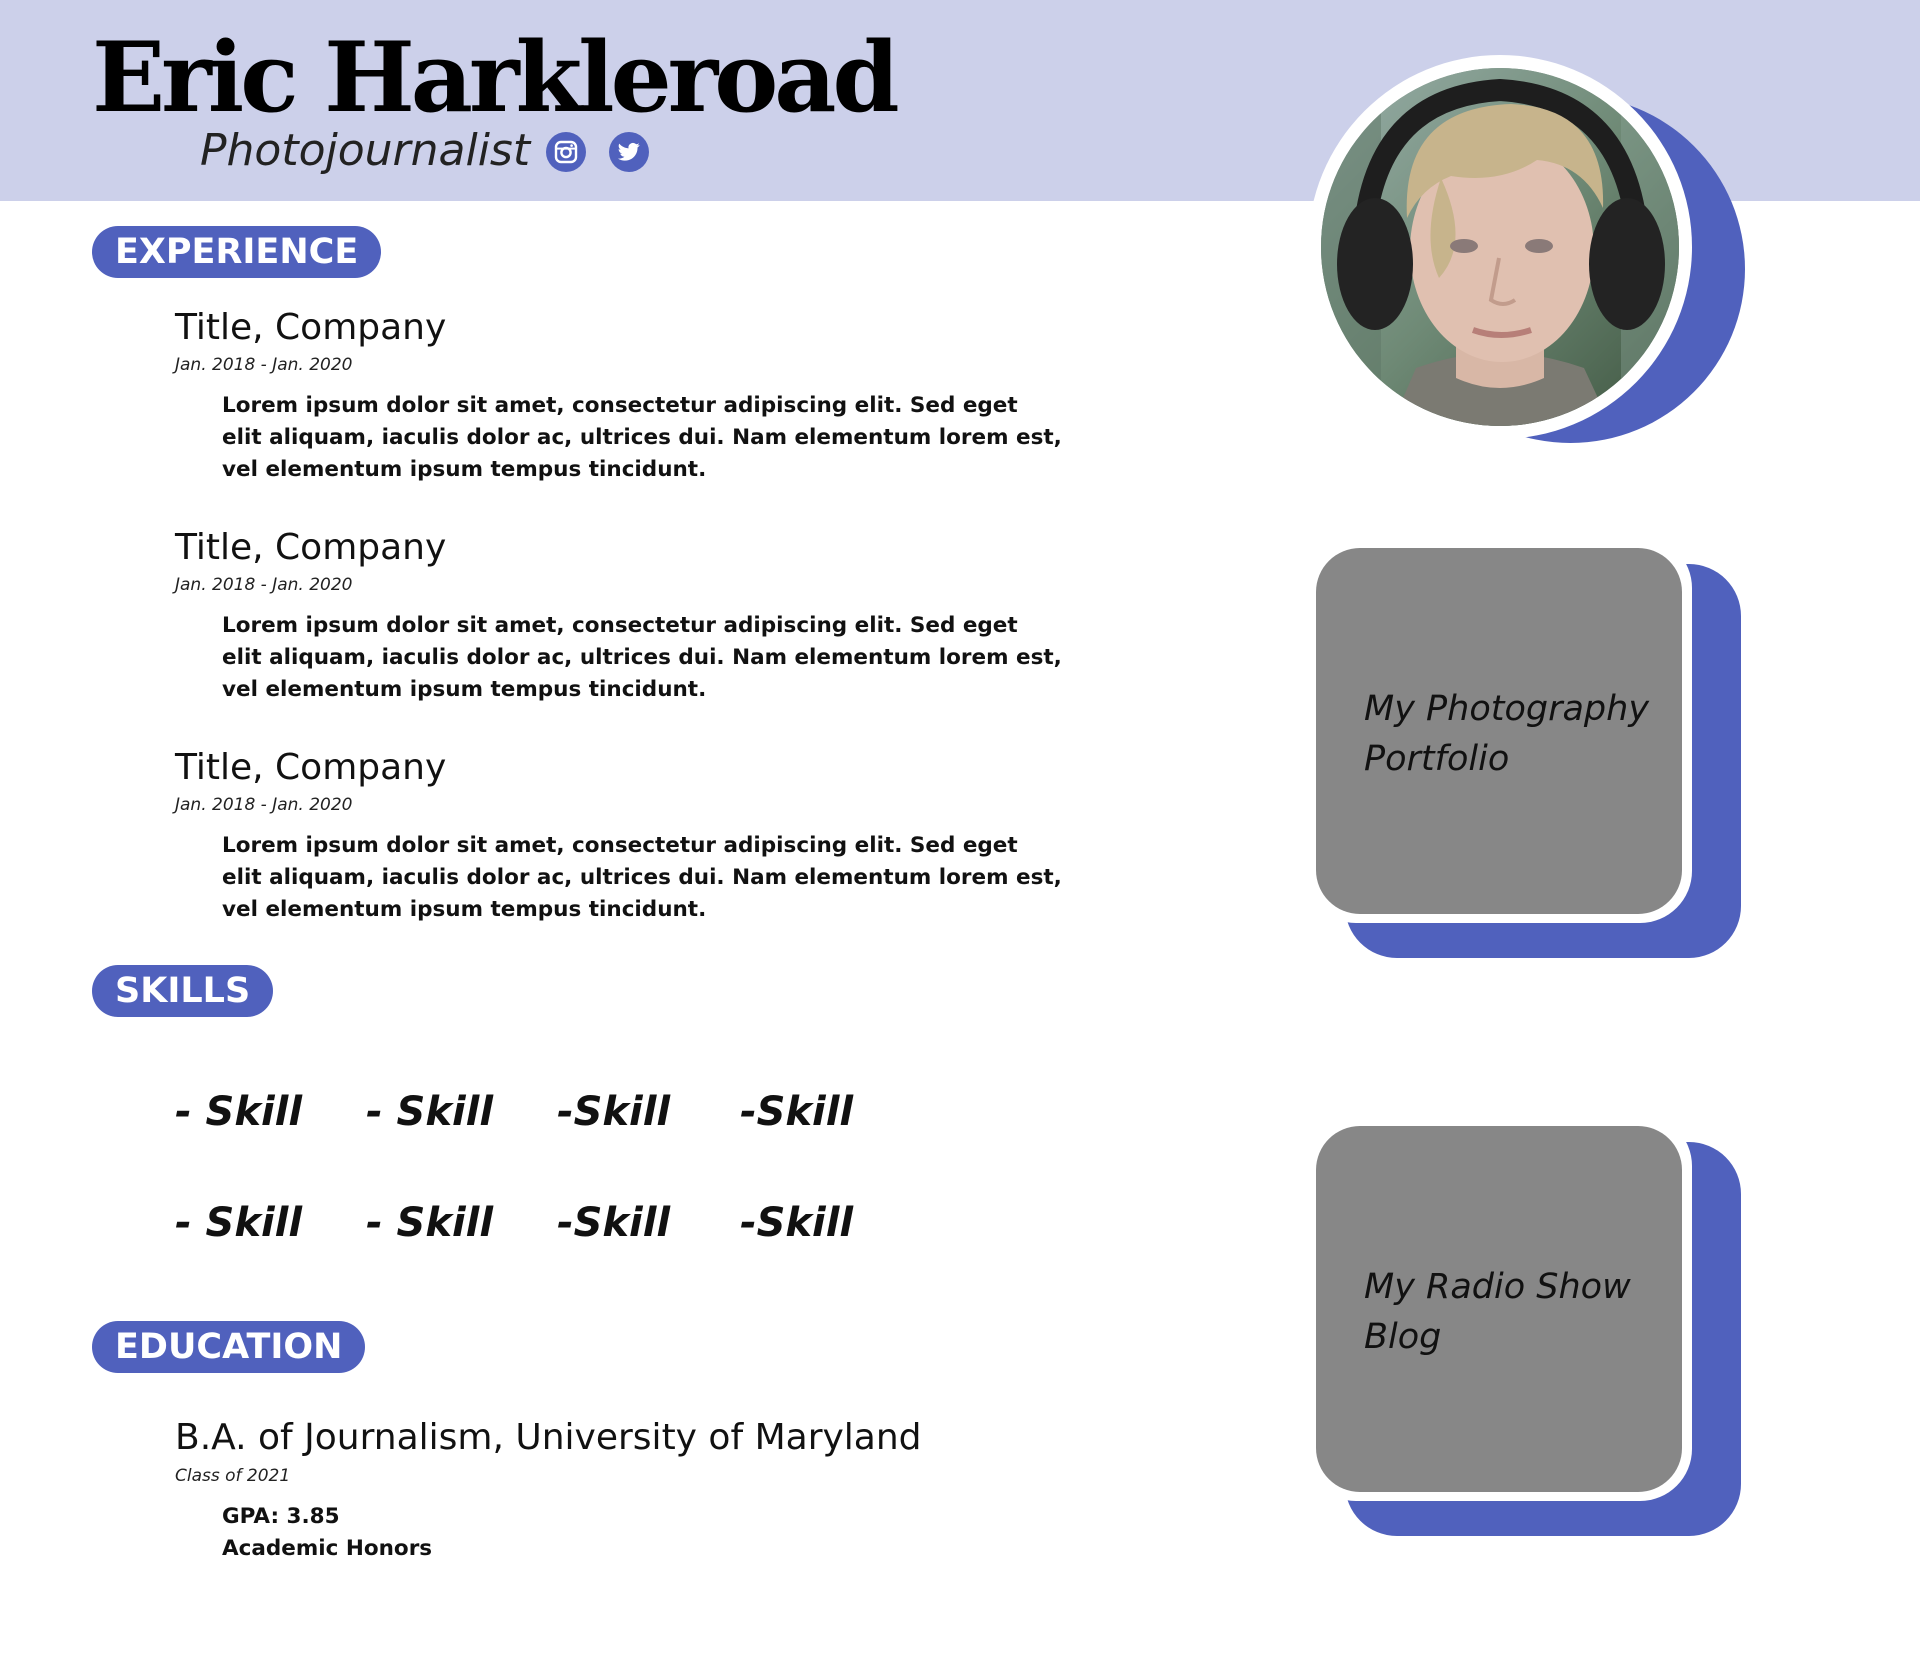  What do you see at coordinates (233, 1476) in the screenshot?
I see `graduation-year: Class of 2021` at bounding box center [233, 1476].